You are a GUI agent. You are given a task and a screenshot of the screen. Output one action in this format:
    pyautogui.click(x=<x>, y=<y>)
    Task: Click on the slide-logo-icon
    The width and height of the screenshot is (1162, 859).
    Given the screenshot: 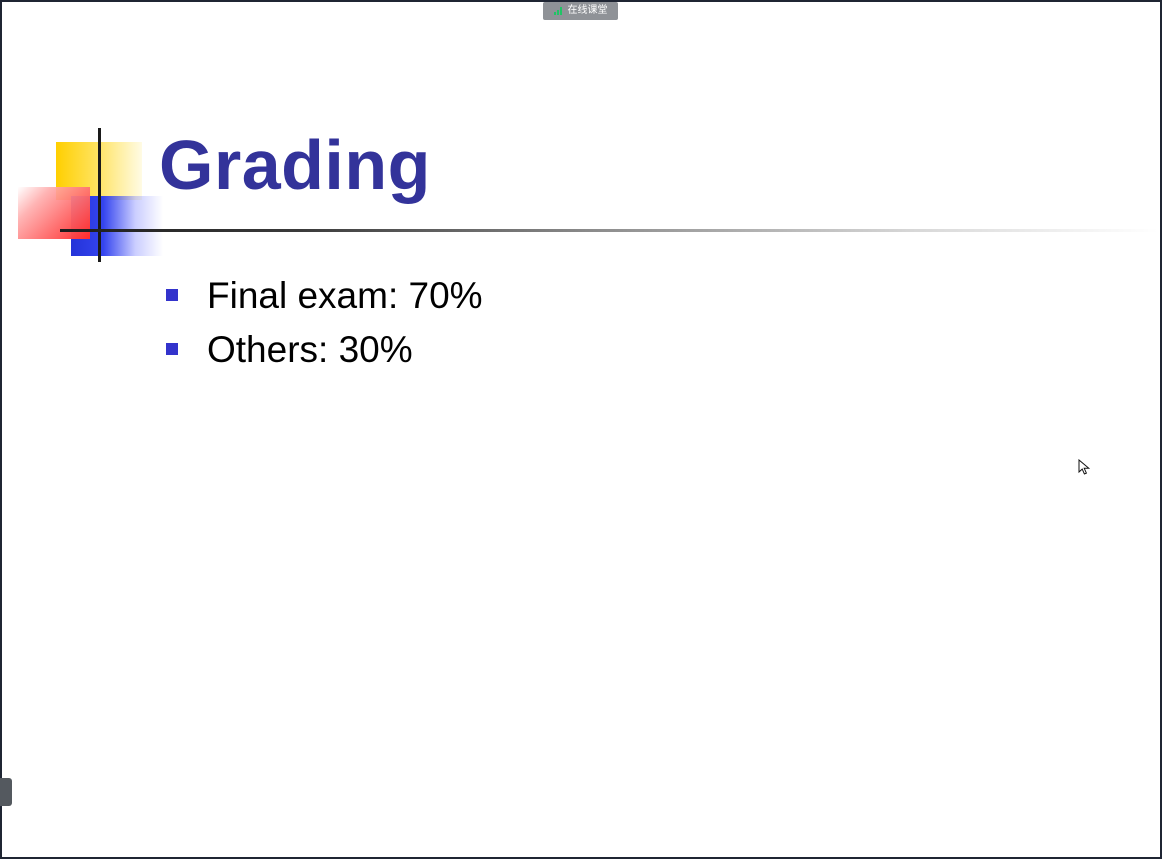 What is the action you would take?
    pyautogui.click(x=93, y=198)
    